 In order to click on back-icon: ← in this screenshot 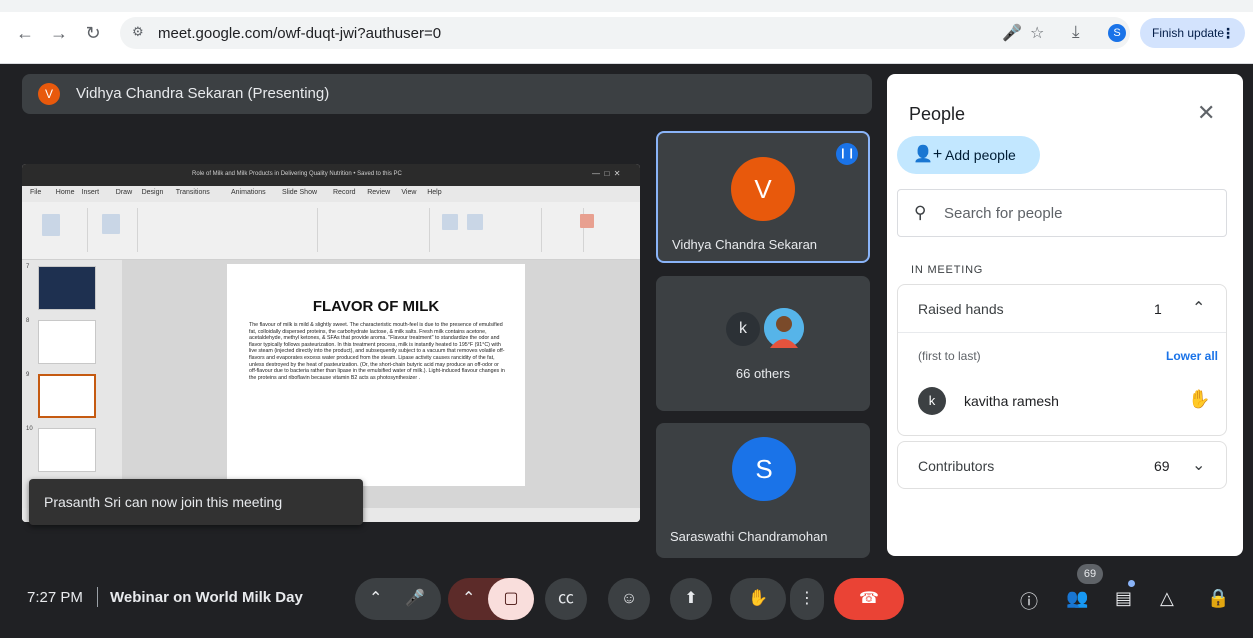, I will do `click(25, 33)`.